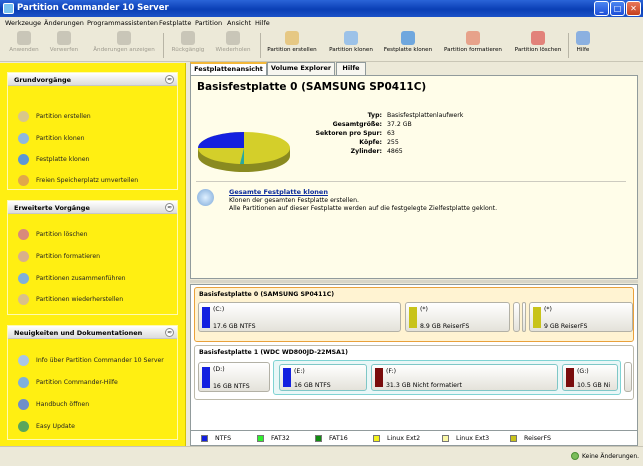  Describe the element at coordinates (262, 23) in the screenshot. I see `menu-hilfe: Hilfe` at that location.